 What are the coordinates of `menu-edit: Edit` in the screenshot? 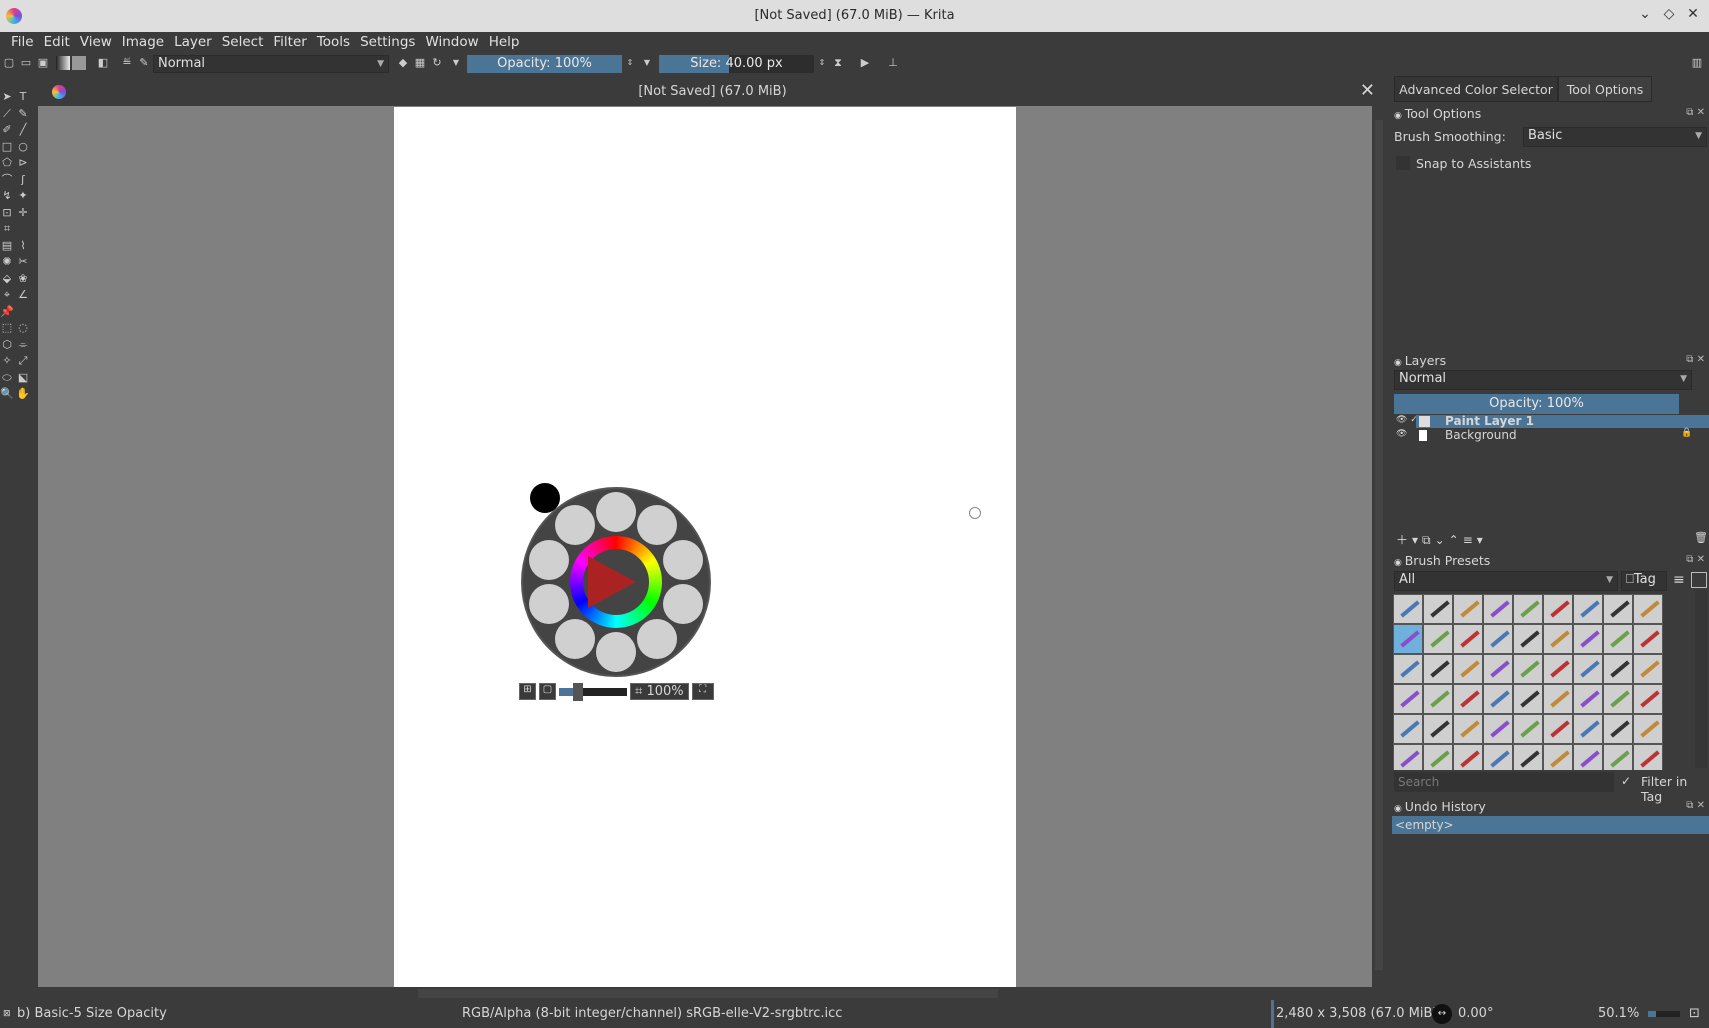 It's located at (57, 42).